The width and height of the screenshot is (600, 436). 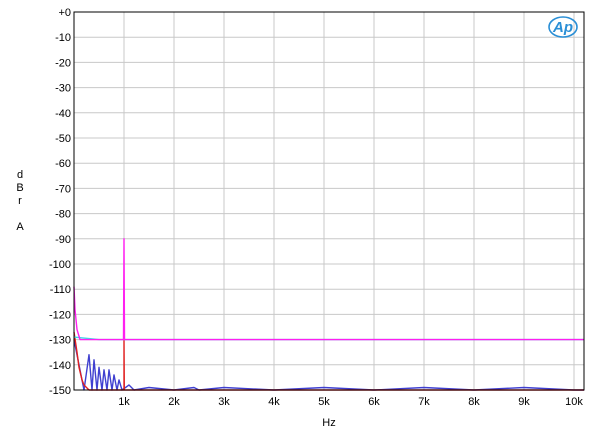 I want to click on x-tick-label: 4k, so click(x=274, y=402).